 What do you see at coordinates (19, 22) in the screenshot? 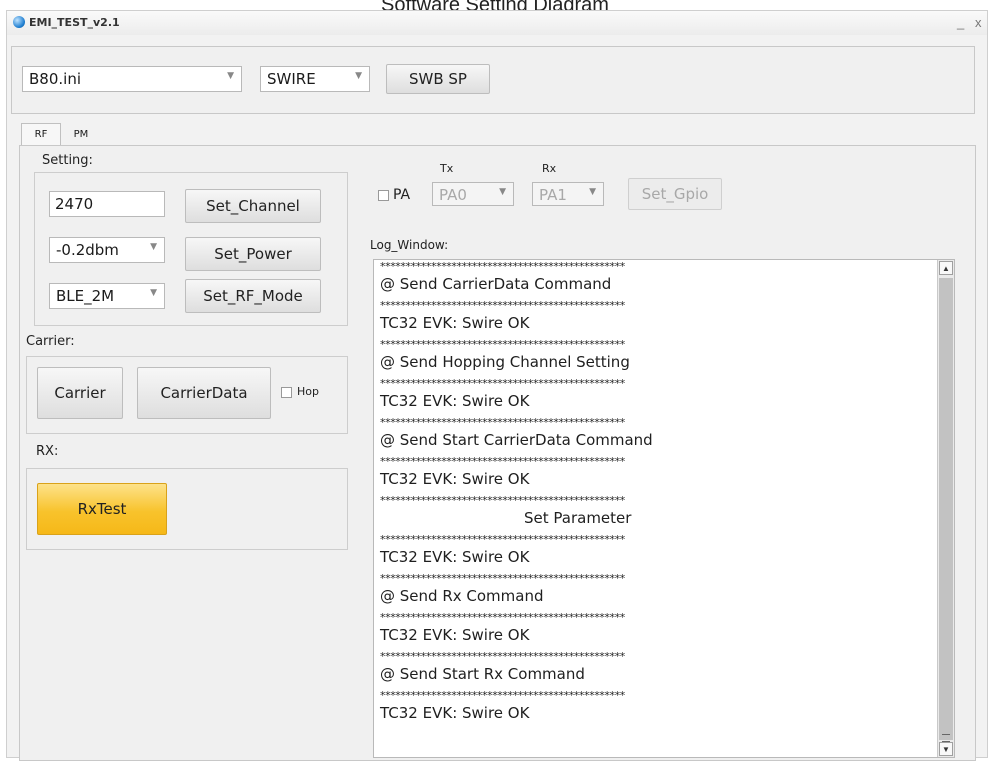
I see `app-logo-icon` at bounding box center [19, 22].